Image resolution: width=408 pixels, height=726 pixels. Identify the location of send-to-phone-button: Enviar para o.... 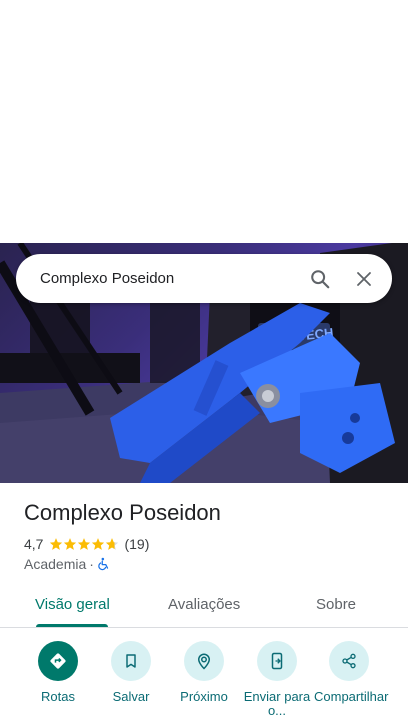
(277, 679).